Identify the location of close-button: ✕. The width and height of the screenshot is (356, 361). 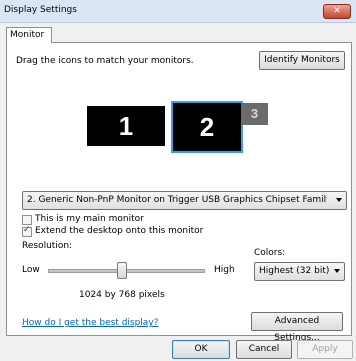
(337, 11).